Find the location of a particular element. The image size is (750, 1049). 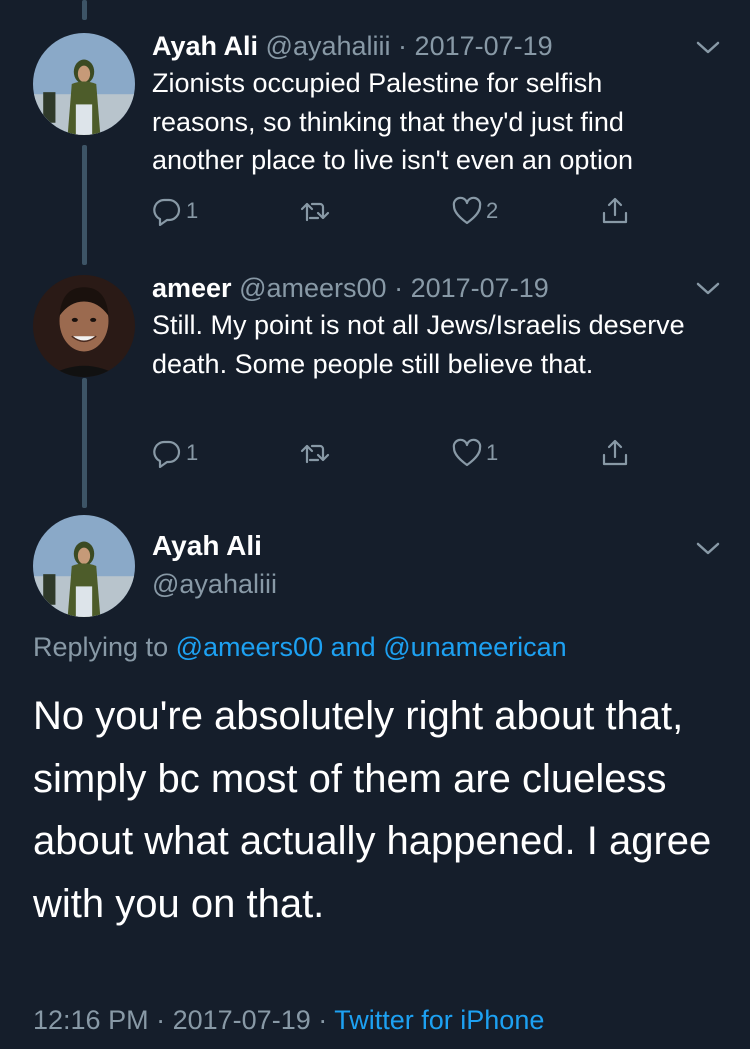

tweet-actions: 1 2 is located at coordinates (402, 214).